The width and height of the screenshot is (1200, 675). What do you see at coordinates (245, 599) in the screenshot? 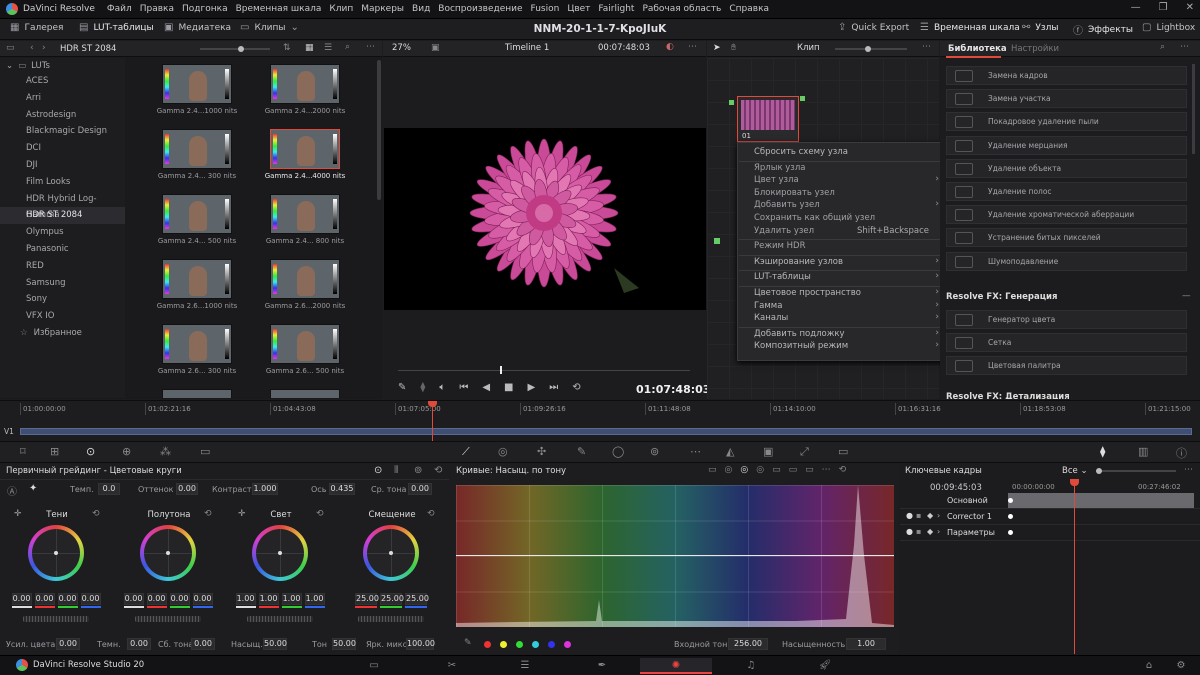
I see `wheel-value: 1.00` at bounding box center [245, 599].